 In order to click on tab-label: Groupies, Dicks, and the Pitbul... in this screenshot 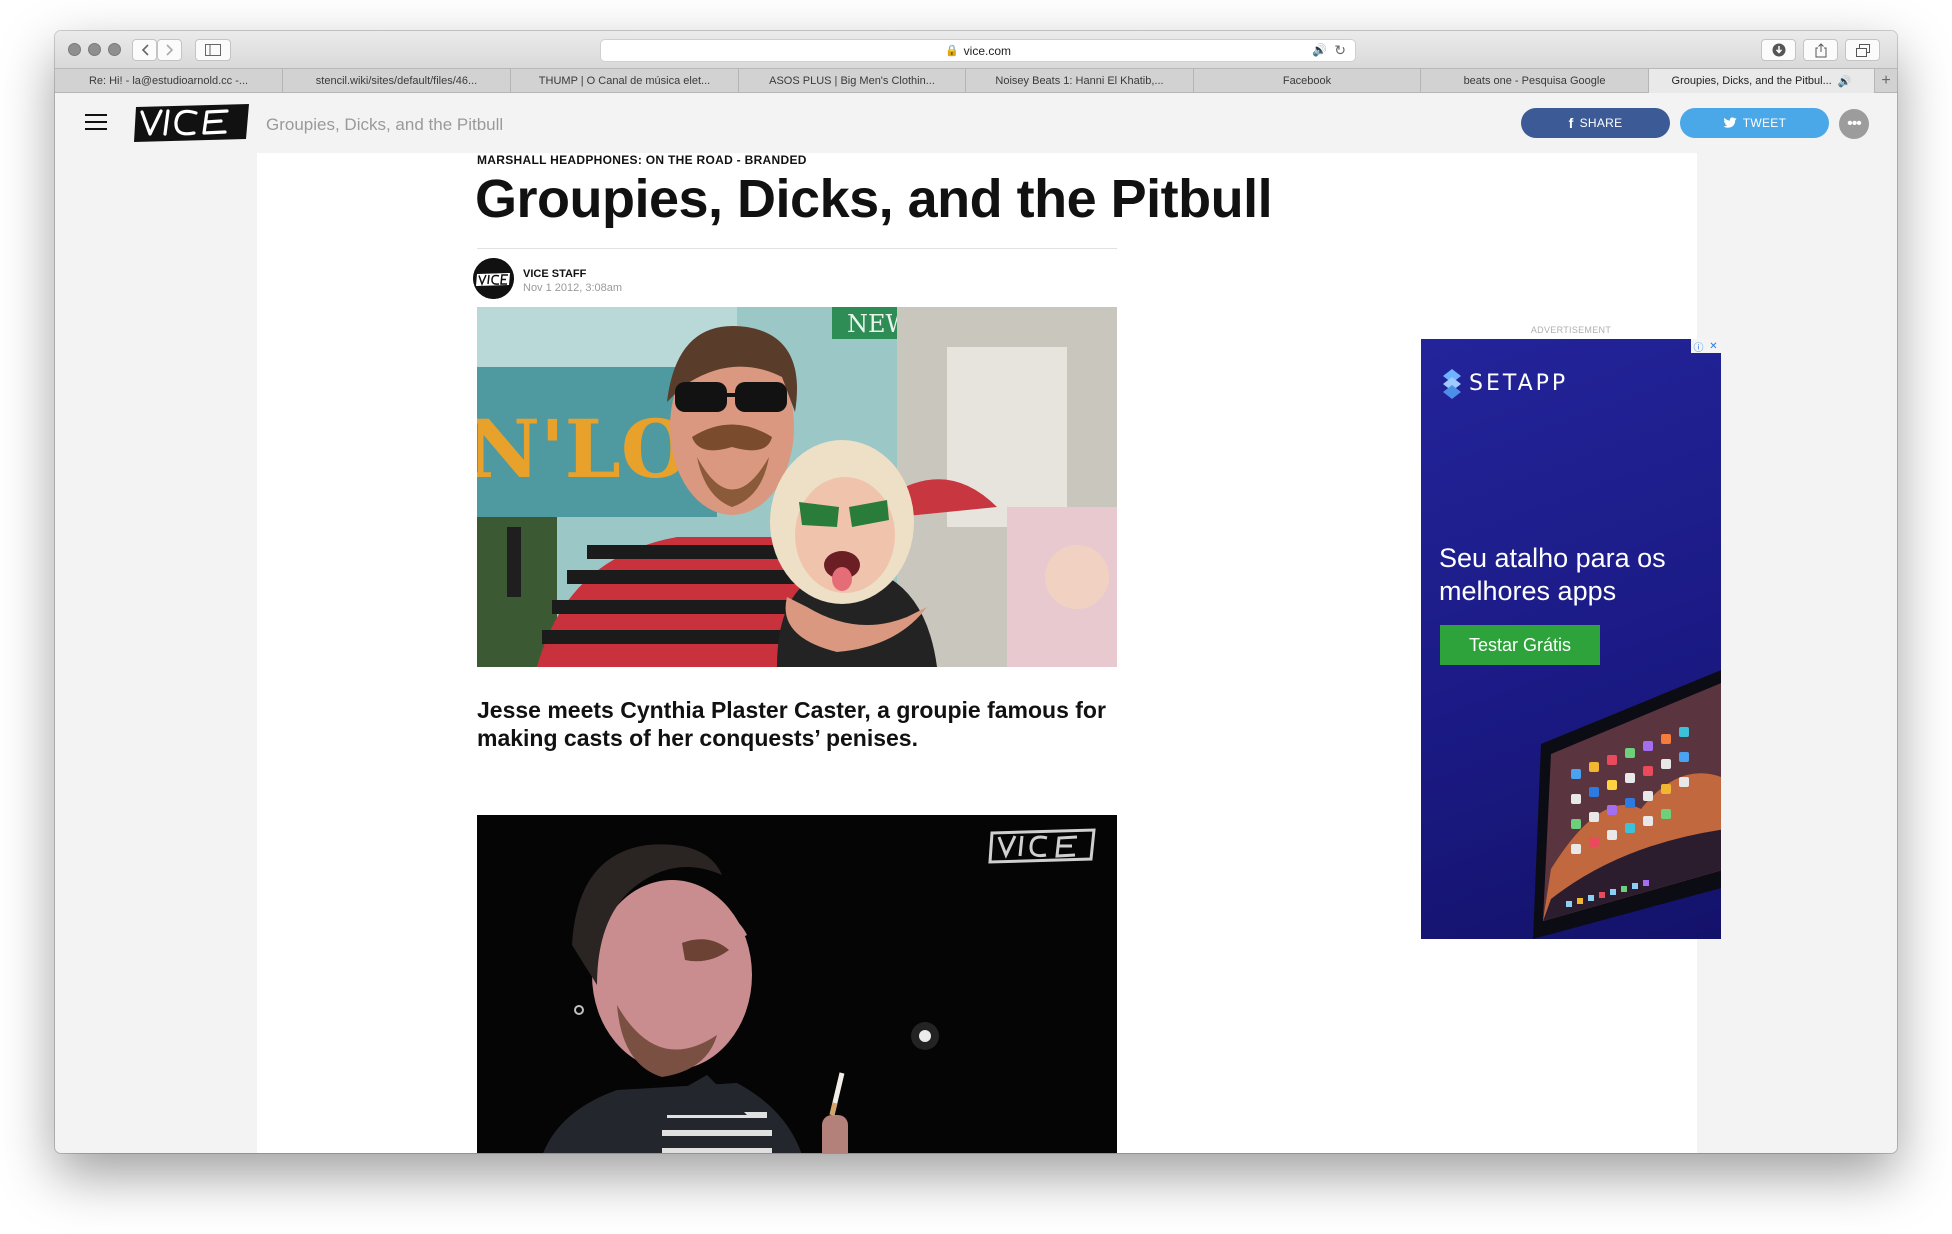, I will do `click(1751, 81)`.